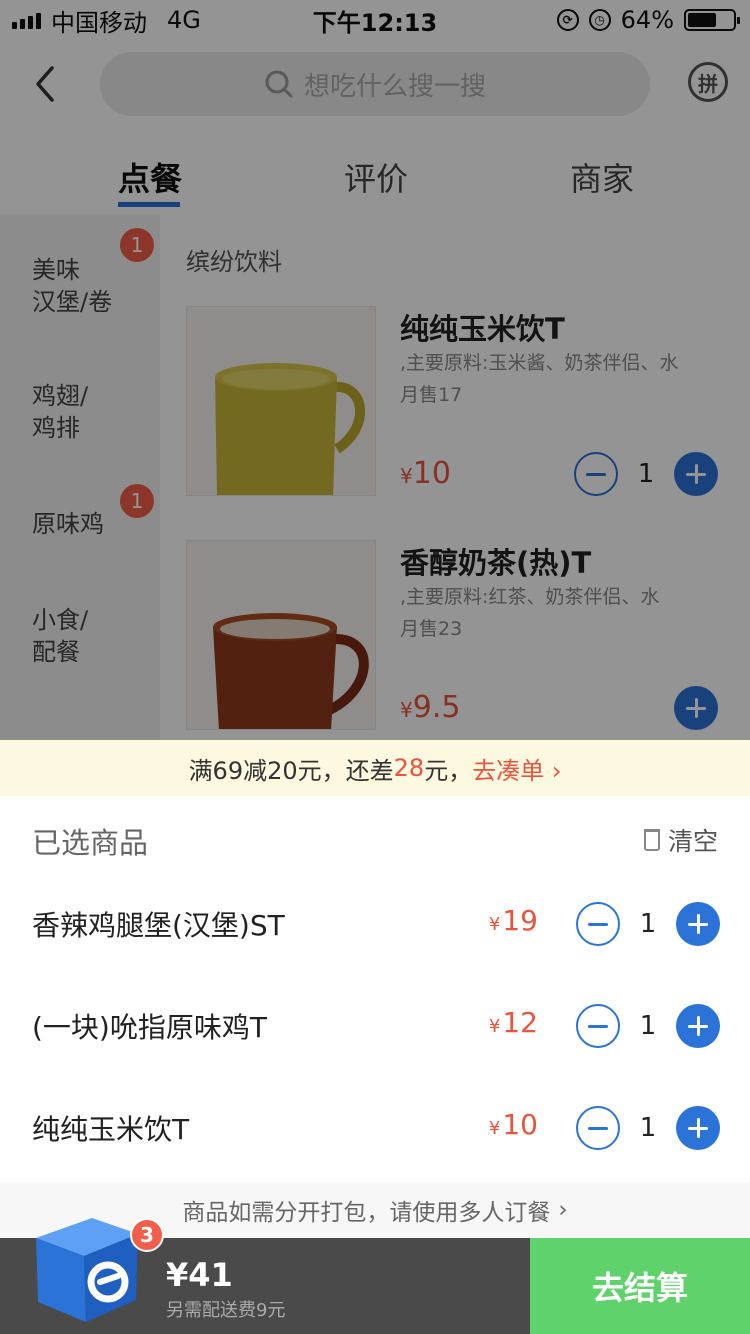 This screenshot has width=750, height=1334. What do you see at coordinates (90, 843) in the screenshot?
I see `cart-title: 已选商品` at bounding box center [90, 843].